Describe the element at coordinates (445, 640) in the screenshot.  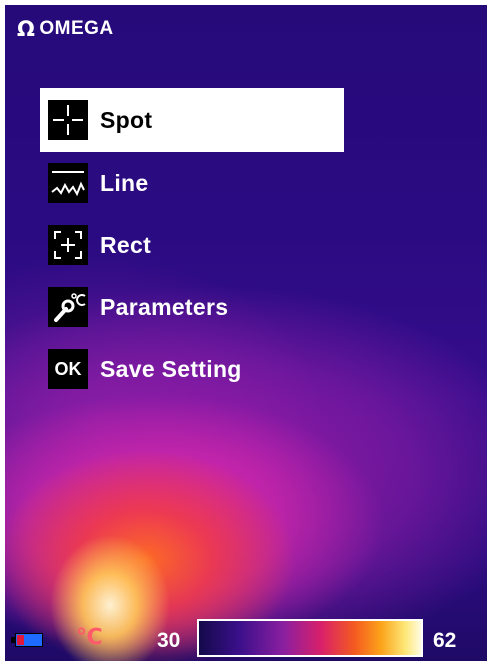
I see `max-temperature: 62` at that location.